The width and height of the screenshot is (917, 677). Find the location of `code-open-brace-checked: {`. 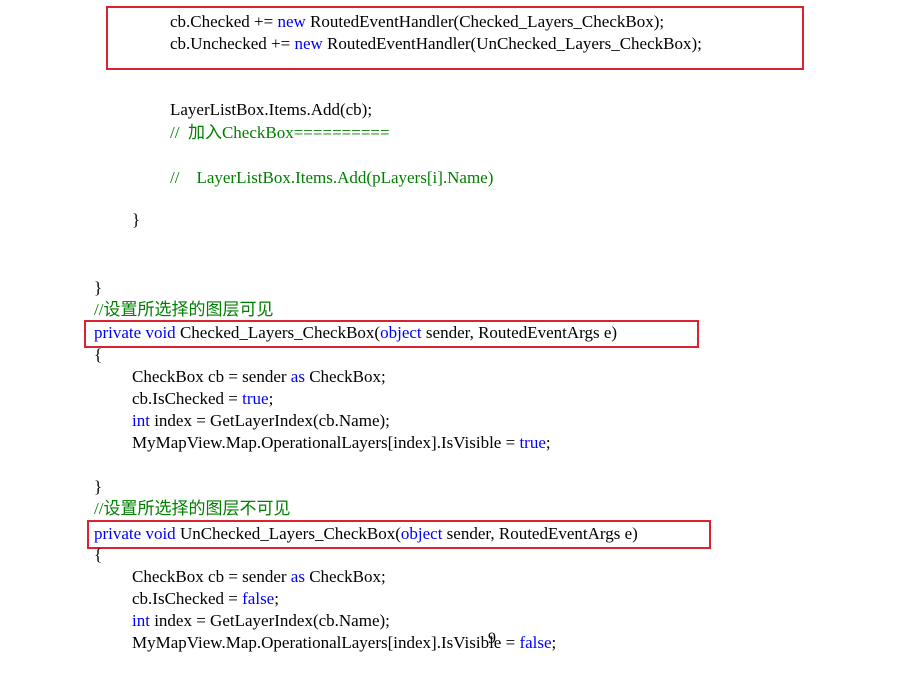

code-open-brace-checked: { is located at coordinates (98, 354).